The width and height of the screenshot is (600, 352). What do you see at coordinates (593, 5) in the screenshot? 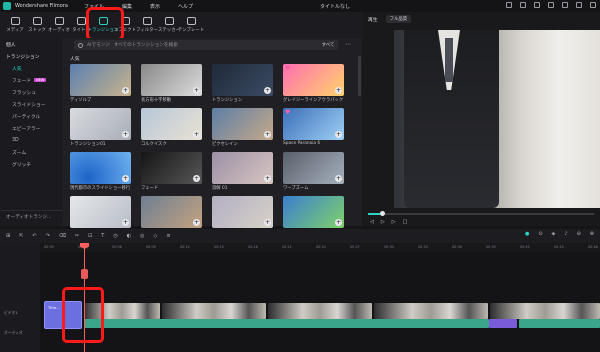
I see `close-icon` at bounding box center [593, 5].